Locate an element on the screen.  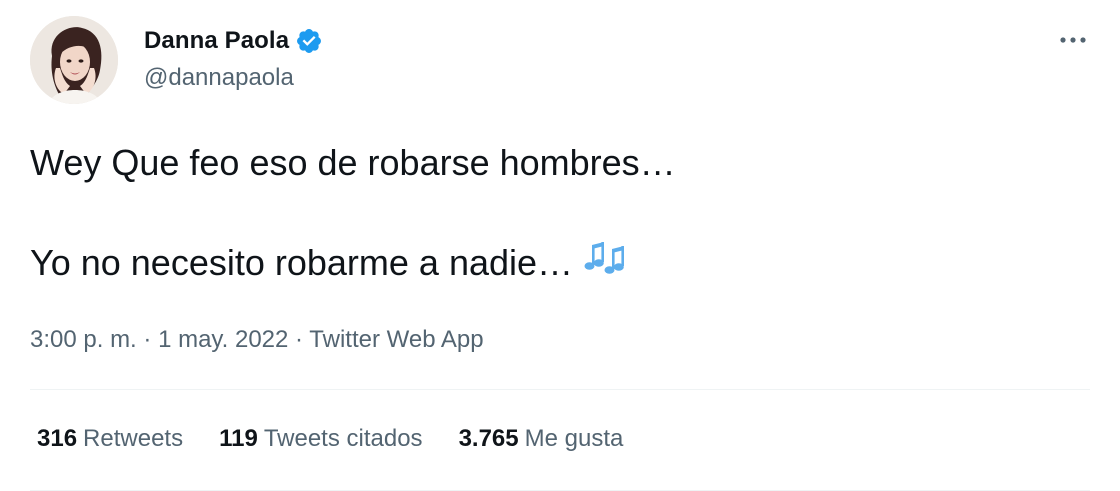
tweet-source: Twitter Web App is located at coordinates (396, 339).